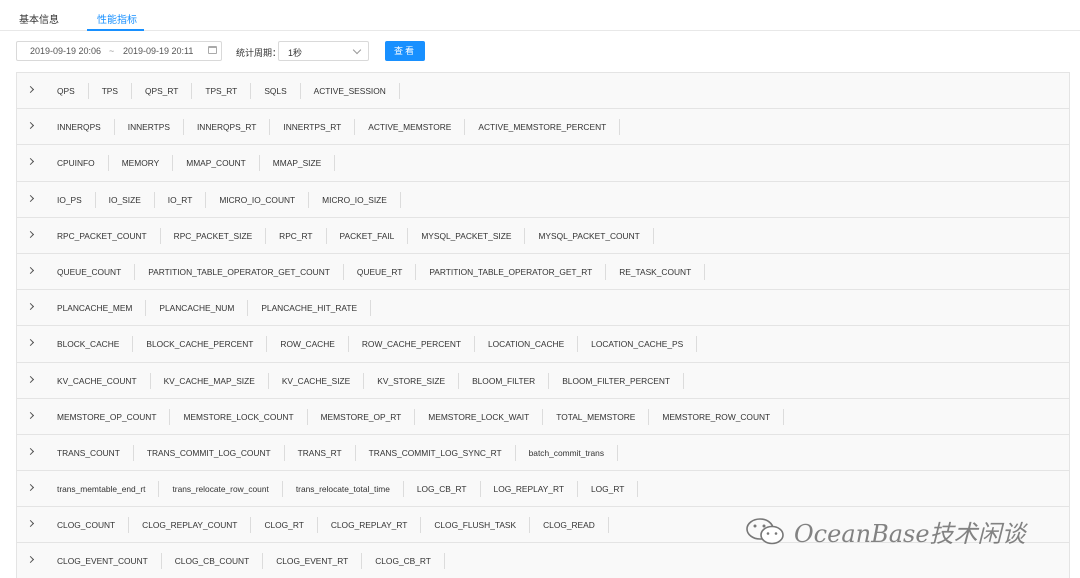 The image size is (1080, 578). What do you see at coordinates (102, 235) in the screenshot?
I see `metric-item: RPC_PACKET_COUNT` at bounding box center [102, 235].